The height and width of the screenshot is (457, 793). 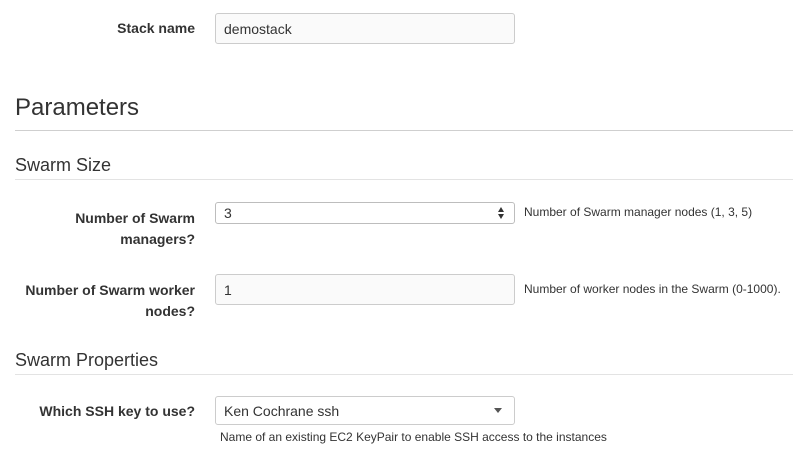 What do you see at coordinates (498, 410) in the screenshot?
I see `chevron-down-icon` at bounding box center [498, 410].